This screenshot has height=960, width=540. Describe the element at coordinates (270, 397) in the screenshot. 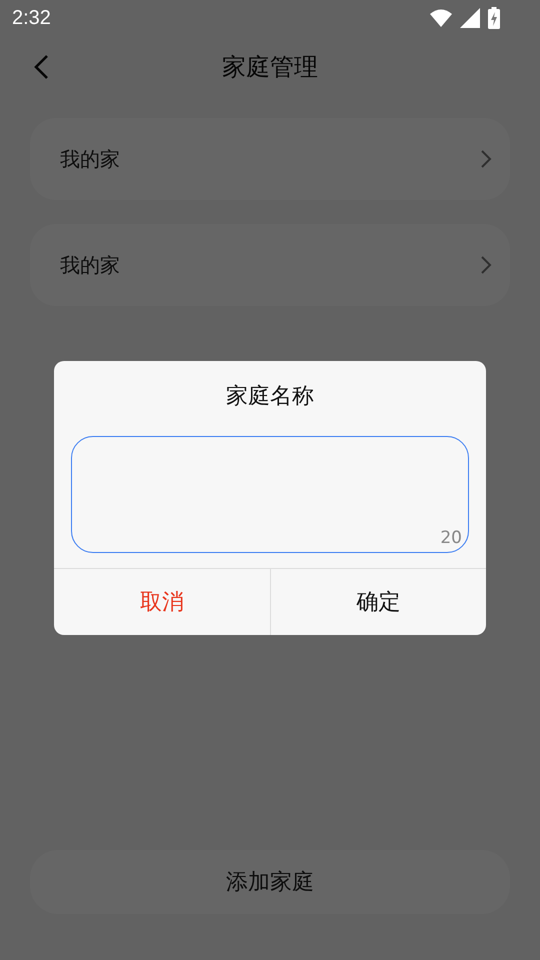

I see `dialog-title: 家庭名称` at that location.